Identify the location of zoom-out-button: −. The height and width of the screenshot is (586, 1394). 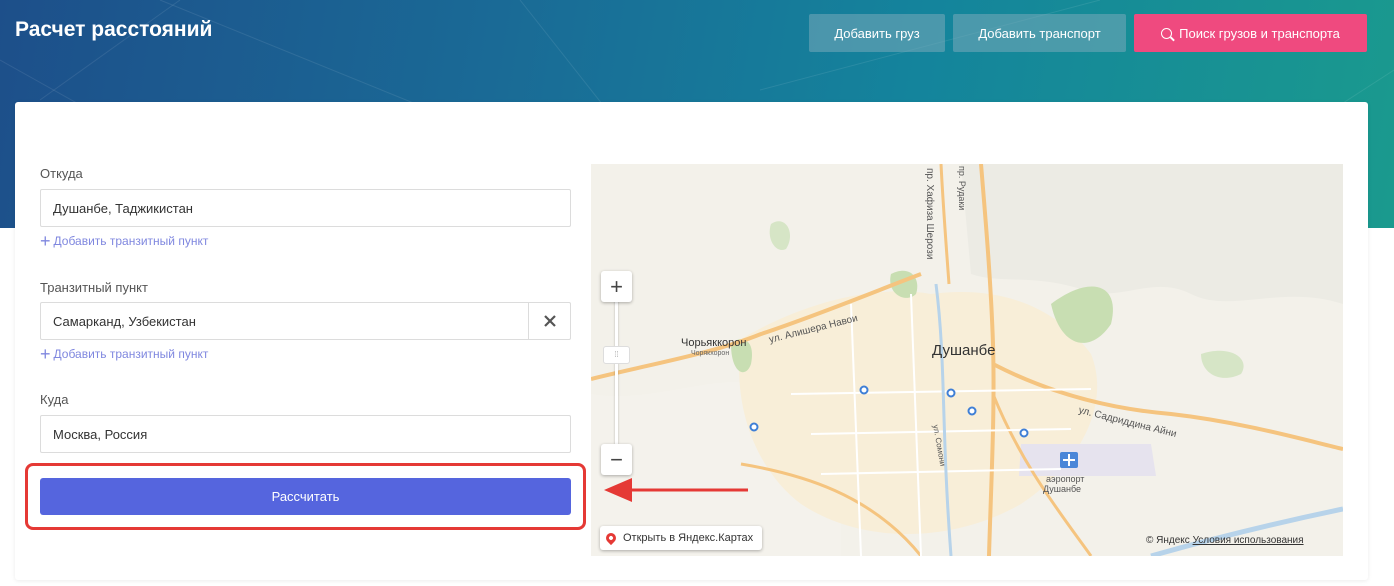
(616, 459).